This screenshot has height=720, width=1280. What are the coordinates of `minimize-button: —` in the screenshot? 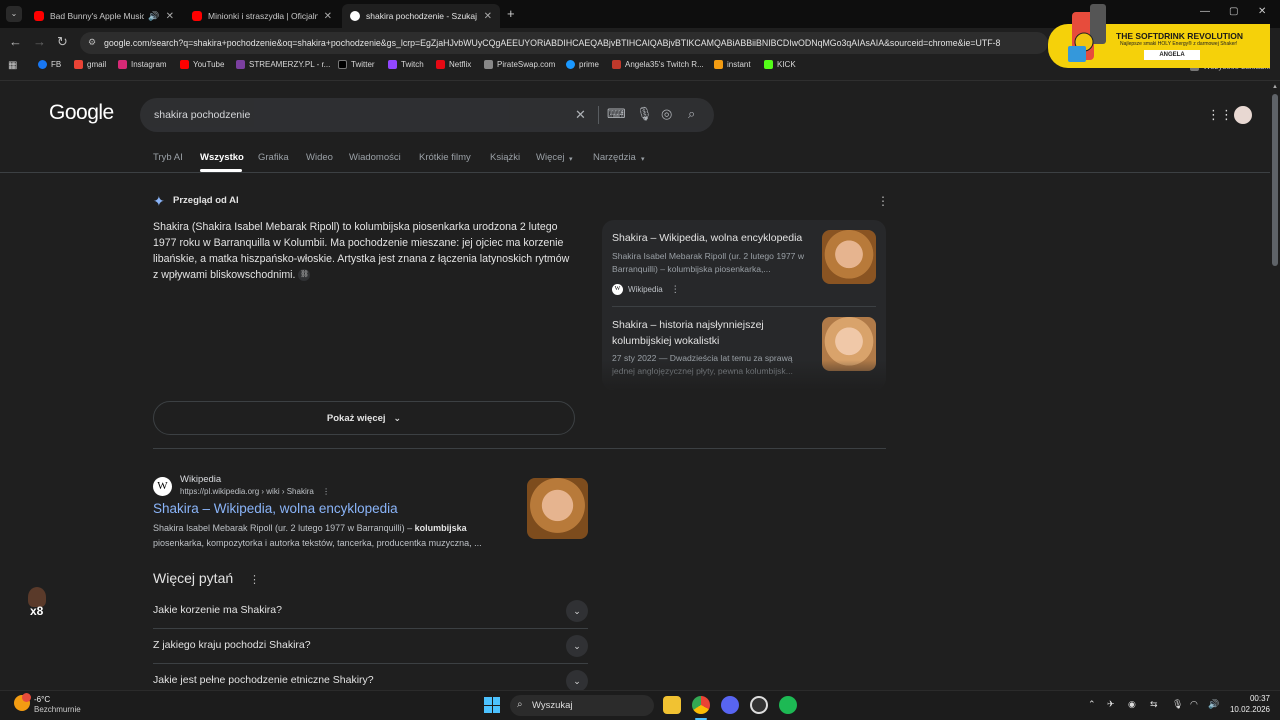 It's located at (1205, 11).